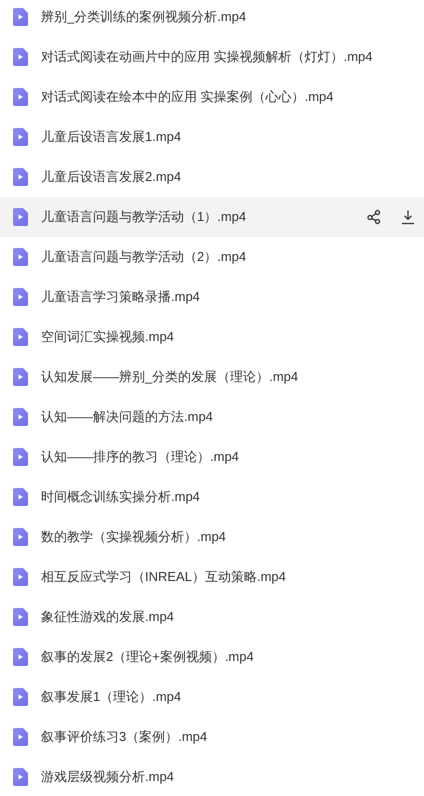  What do you see at coordinates (111, 137) in the screenshot?
I see `file-name: 儿童后设语言发展1.mp4` at bounding box center [111, 137].